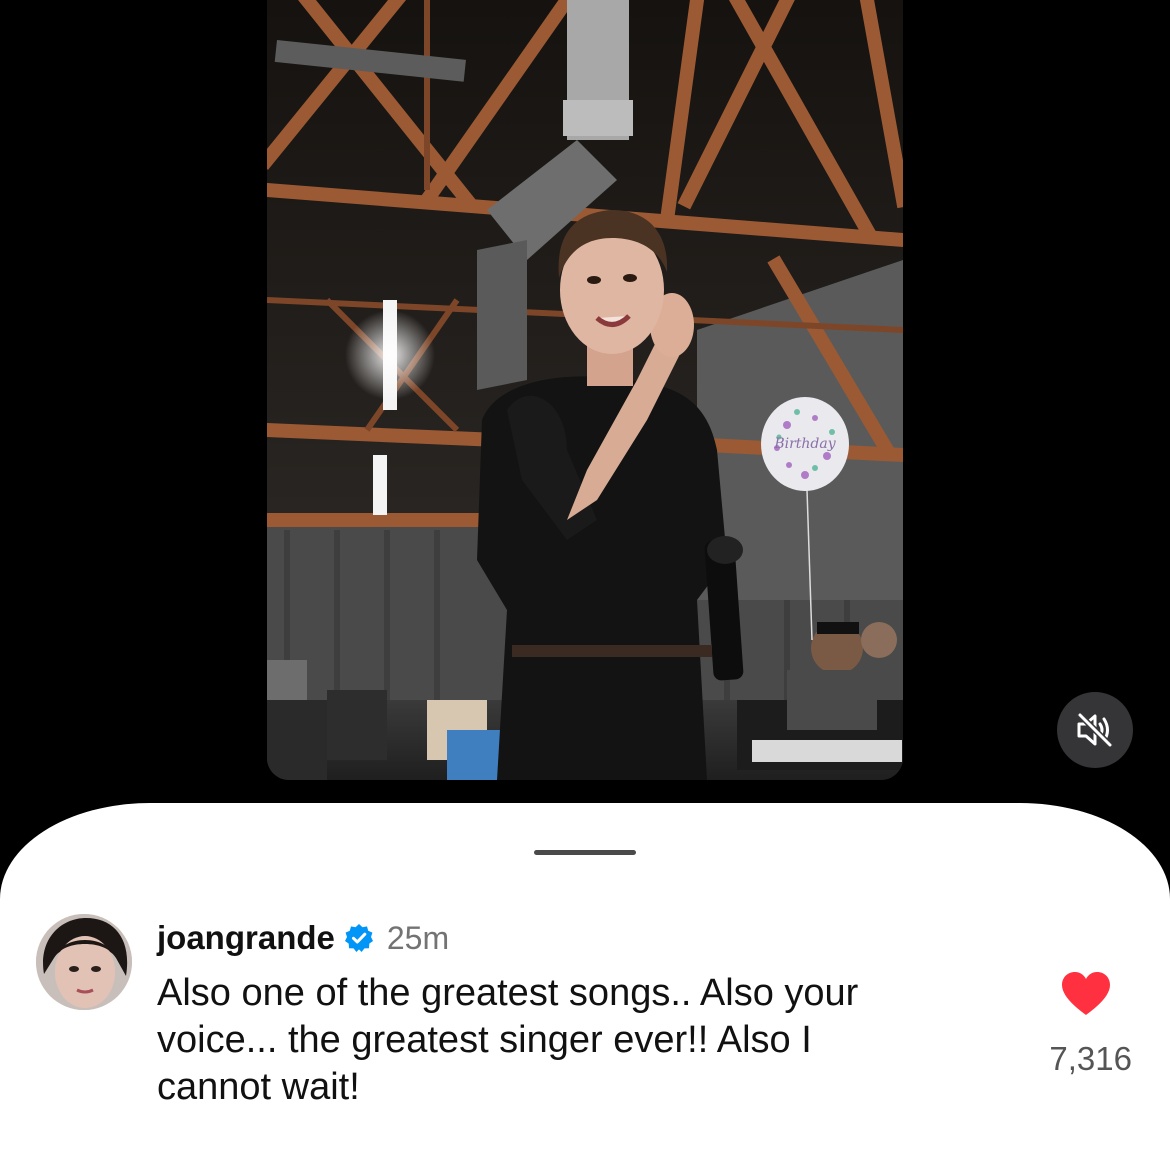 This screenshot has width=1170, height=1170. Describe the element at coordinates (1086, 994) in the screenshot. I see `heart-icon` at that location.